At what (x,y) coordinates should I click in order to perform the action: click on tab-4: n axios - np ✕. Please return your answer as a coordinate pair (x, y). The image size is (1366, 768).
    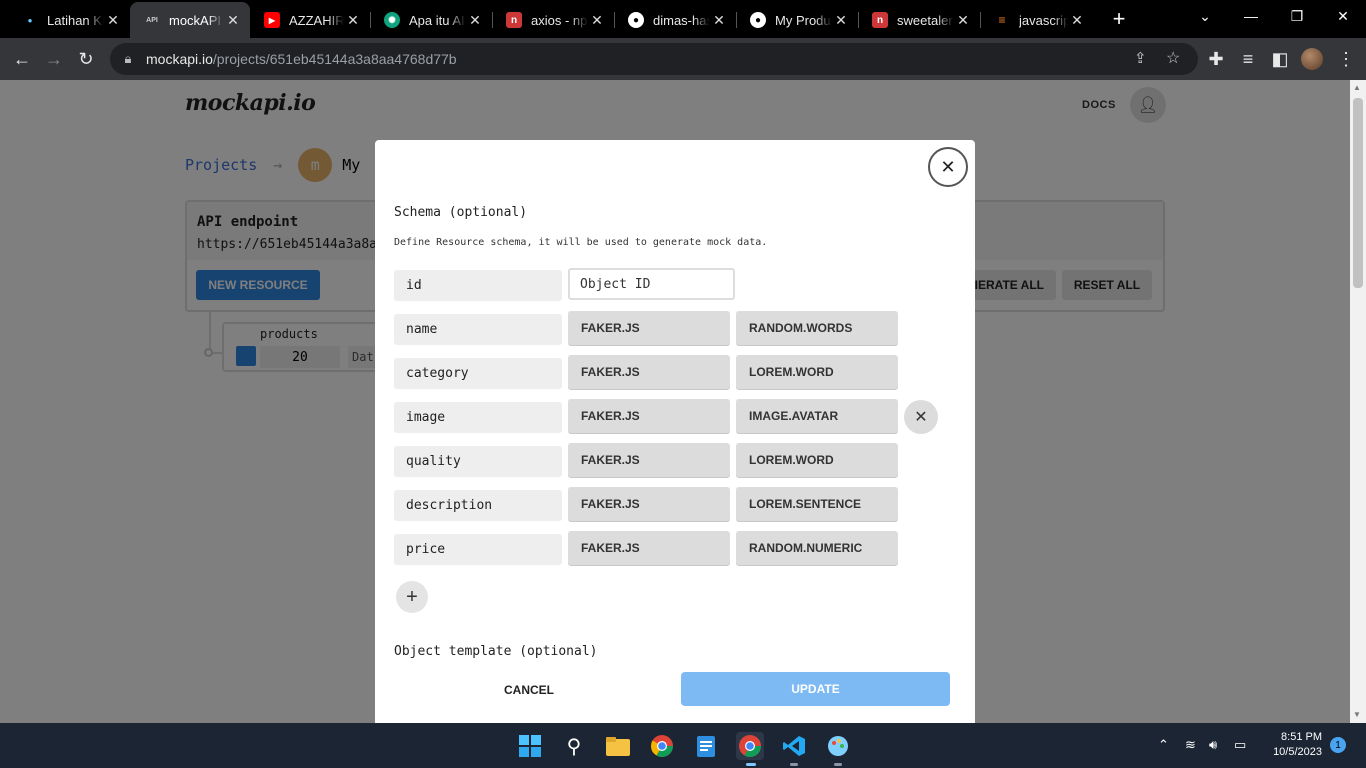
    Looking at the image, I should click on (553, 20).